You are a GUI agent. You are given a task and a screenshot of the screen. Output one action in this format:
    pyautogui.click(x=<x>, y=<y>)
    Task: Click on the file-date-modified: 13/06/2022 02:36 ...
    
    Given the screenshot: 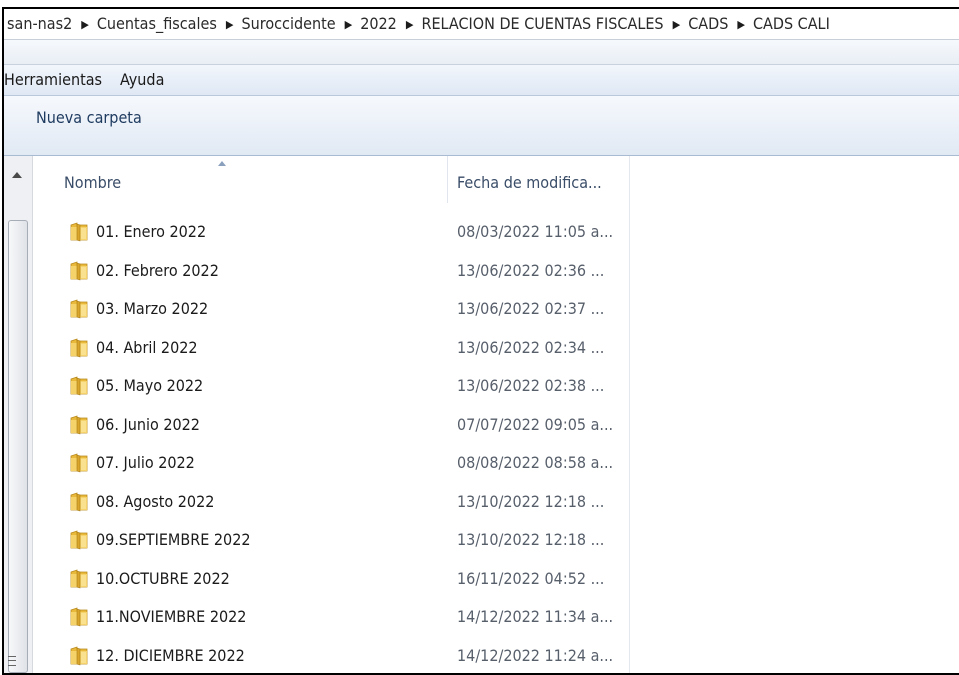 What is the action you would take?
    pyautogui.click(x=531, y=270)
    